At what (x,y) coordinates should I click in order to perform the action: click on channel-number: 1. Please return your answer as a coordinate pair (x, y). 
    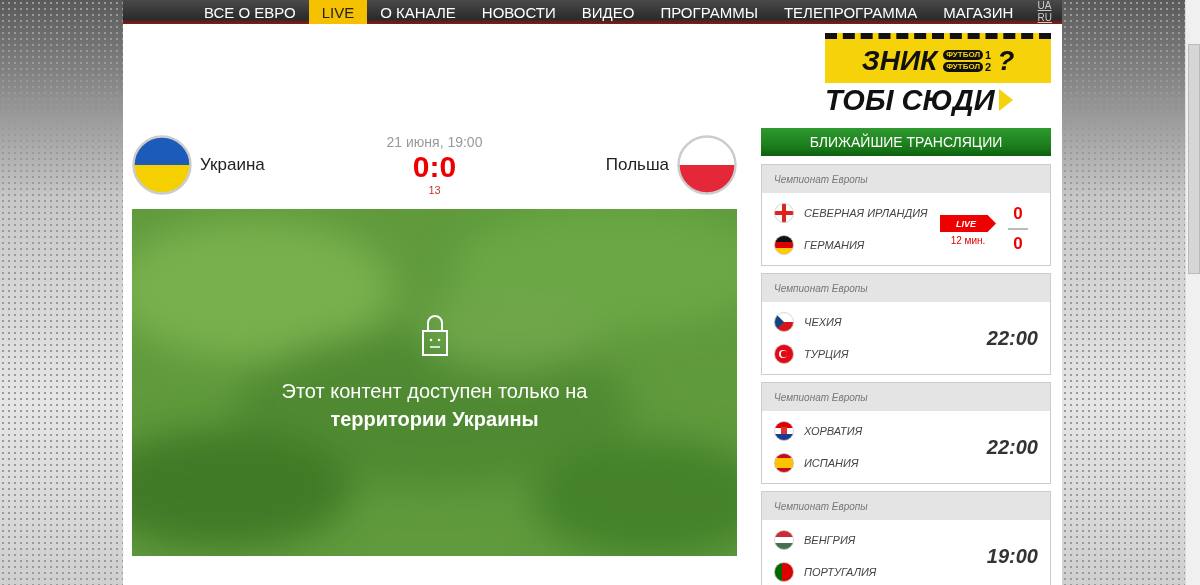
    Looking at the image, I should click on (988, 55).